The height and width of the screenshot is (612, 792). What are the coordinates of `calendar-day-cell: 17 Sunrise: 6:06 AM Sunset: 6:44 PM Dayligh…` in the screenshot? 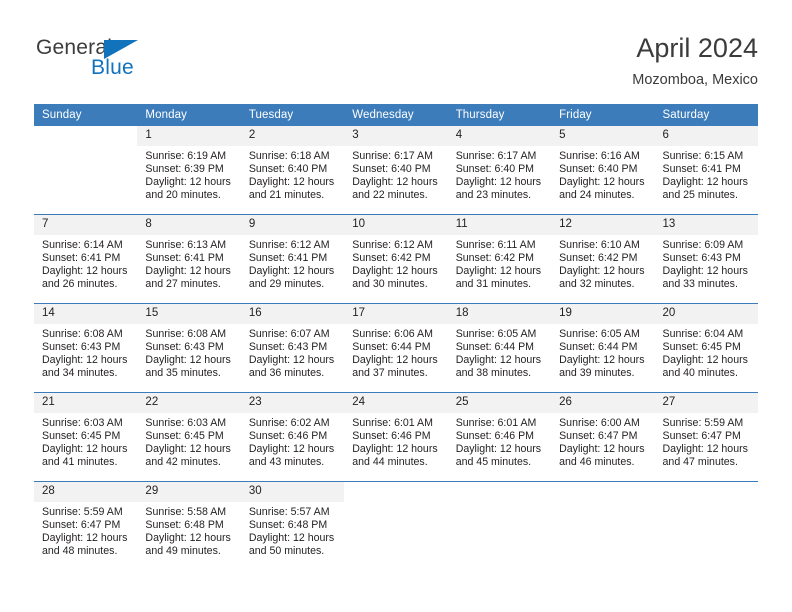 It's located at (396, 348).